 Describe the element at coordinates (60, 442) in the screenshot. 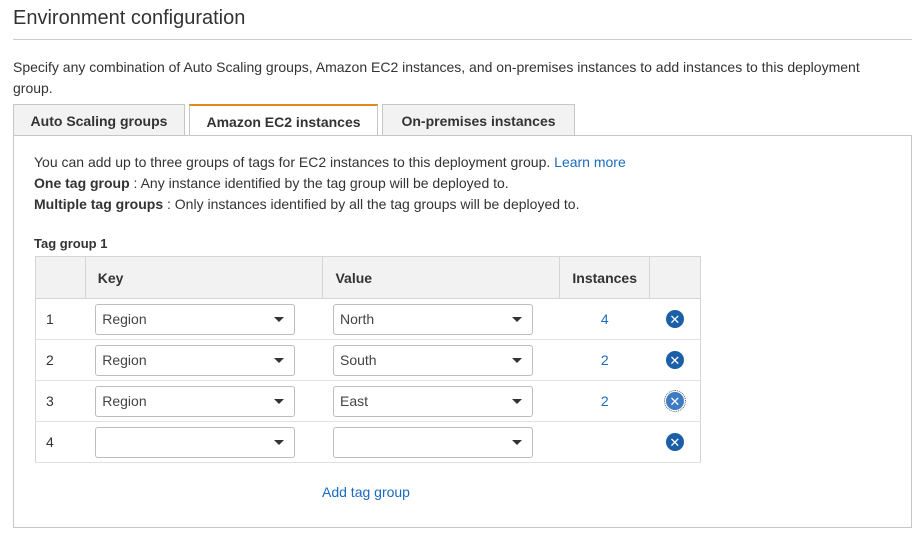

I see `row-index: 4` at that location.